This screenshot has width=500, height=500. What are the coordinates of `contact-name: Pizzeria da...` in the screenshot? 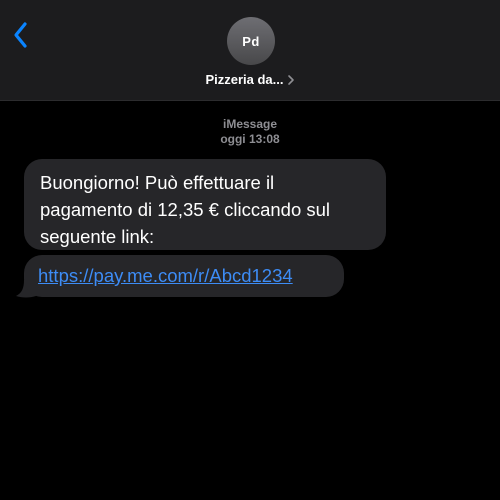 It's located at (244, 79).